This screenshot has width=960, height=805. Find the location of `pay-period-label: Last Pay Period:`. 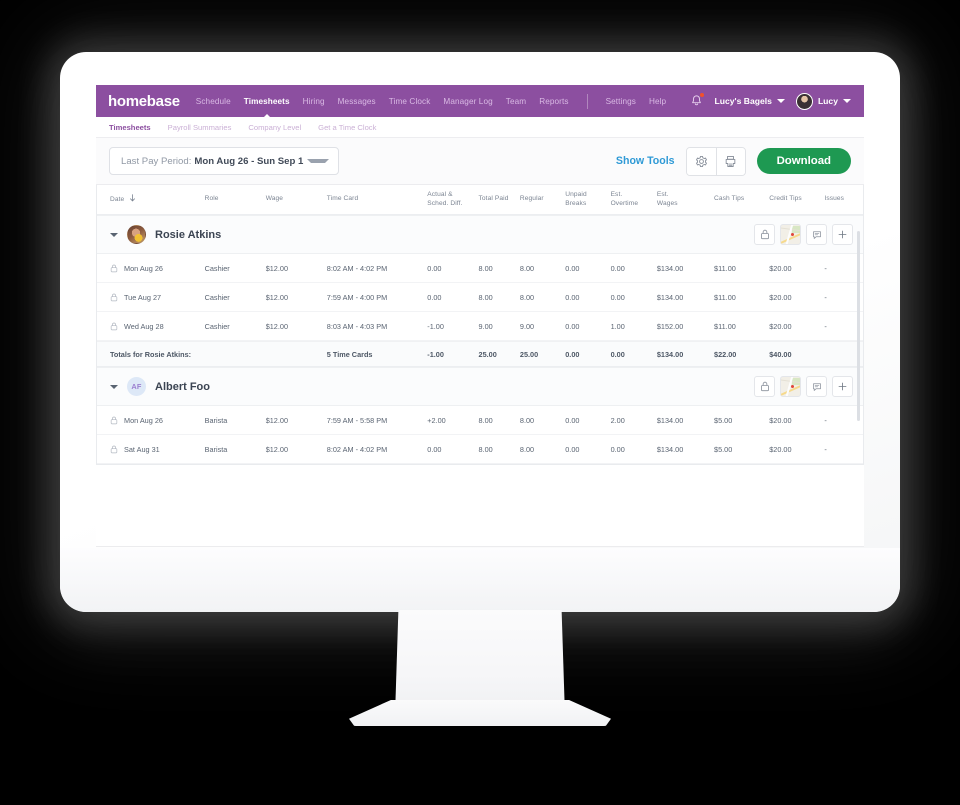

pay-period-label: Last Pay Period: is located at coordinates (156, 161).